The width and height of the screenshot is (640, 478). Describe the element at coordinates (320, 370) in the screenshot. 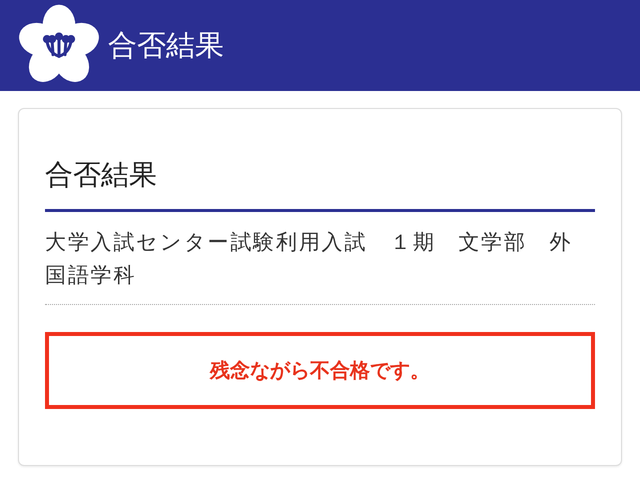

I see `result-message: 残念ながら不合格です。` at that location.